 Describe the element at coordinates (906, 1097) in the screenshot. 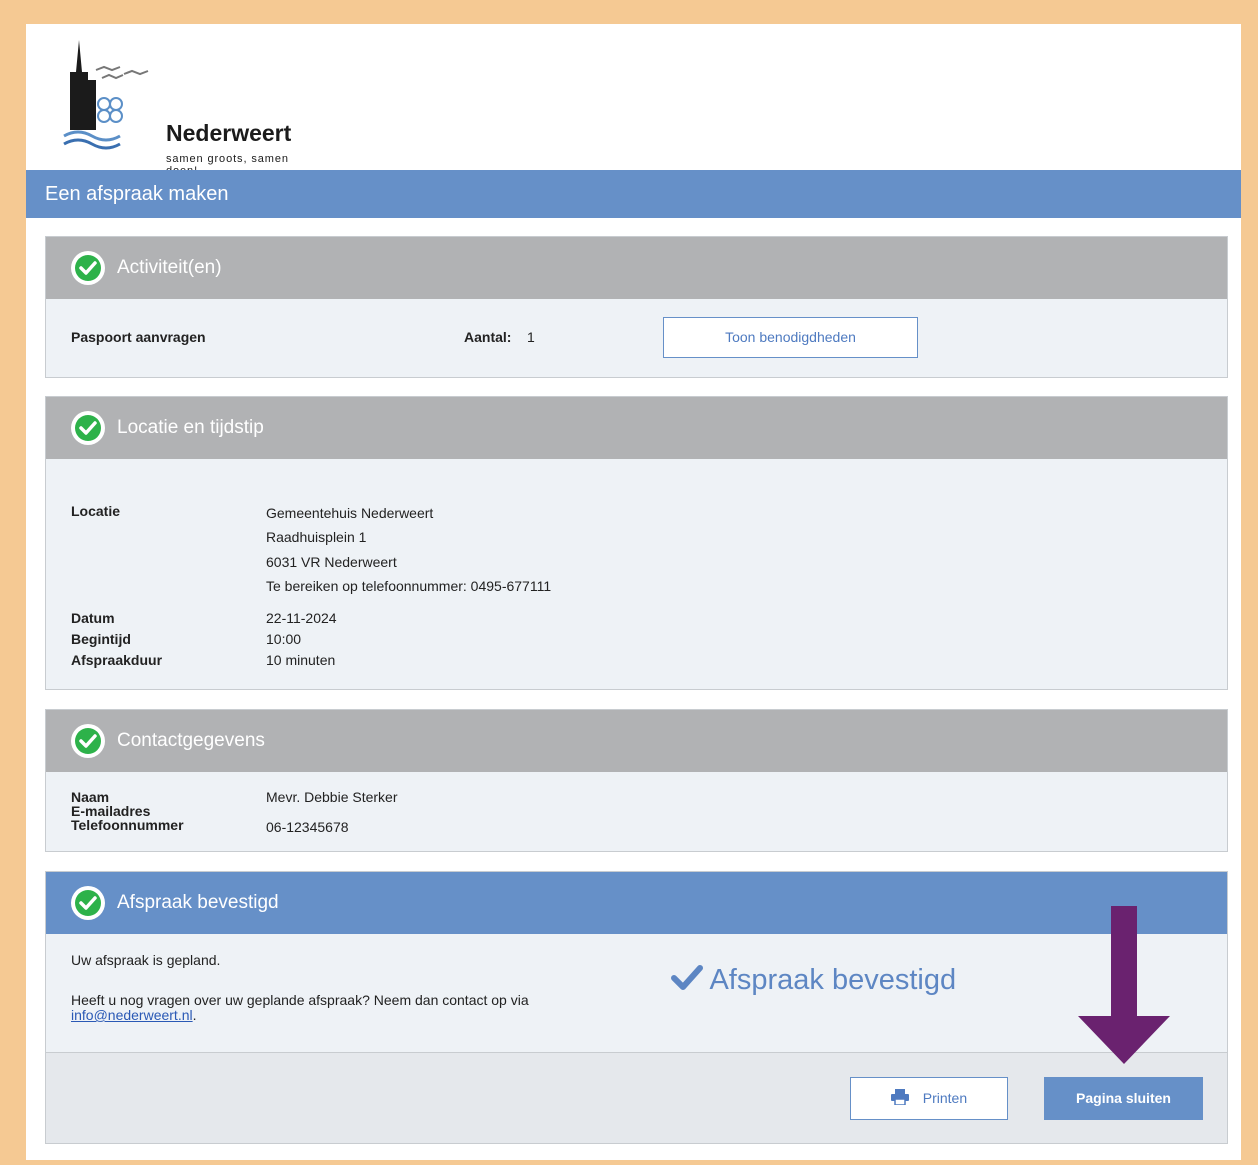

I see `printer-icon` at that location.